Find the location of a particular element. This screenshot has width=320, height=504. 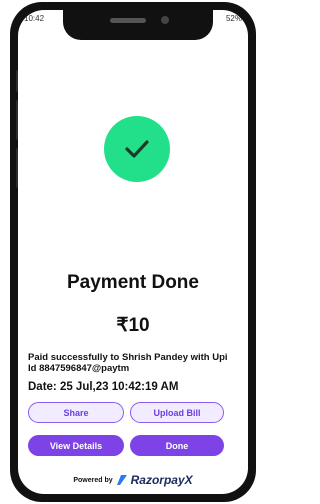

share-button: Share is located at coordinates (76, 412).